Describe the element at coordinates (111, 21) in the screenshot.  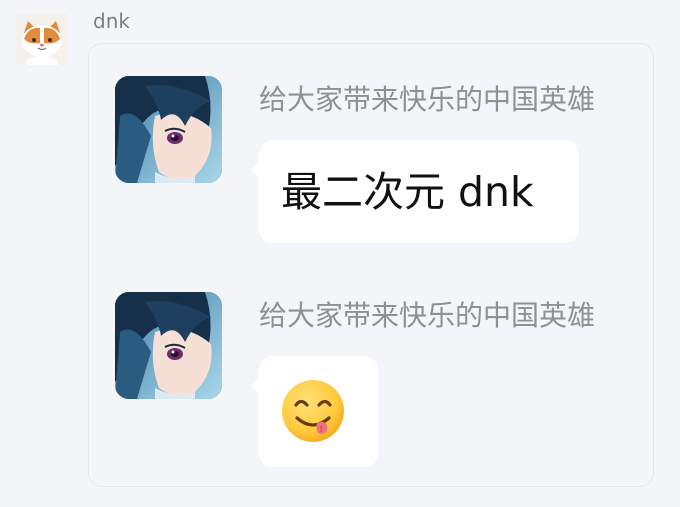
I see `sender-name: dnk` at that location.